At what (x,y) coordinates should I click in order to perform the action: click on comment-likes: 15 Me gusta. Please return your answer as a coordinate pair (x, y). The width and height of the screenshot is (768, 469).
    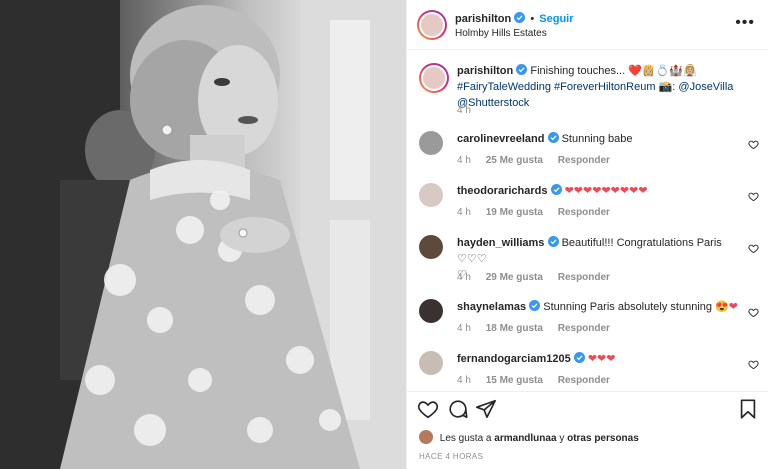
    Looking at the image, I should click on (514, 380).